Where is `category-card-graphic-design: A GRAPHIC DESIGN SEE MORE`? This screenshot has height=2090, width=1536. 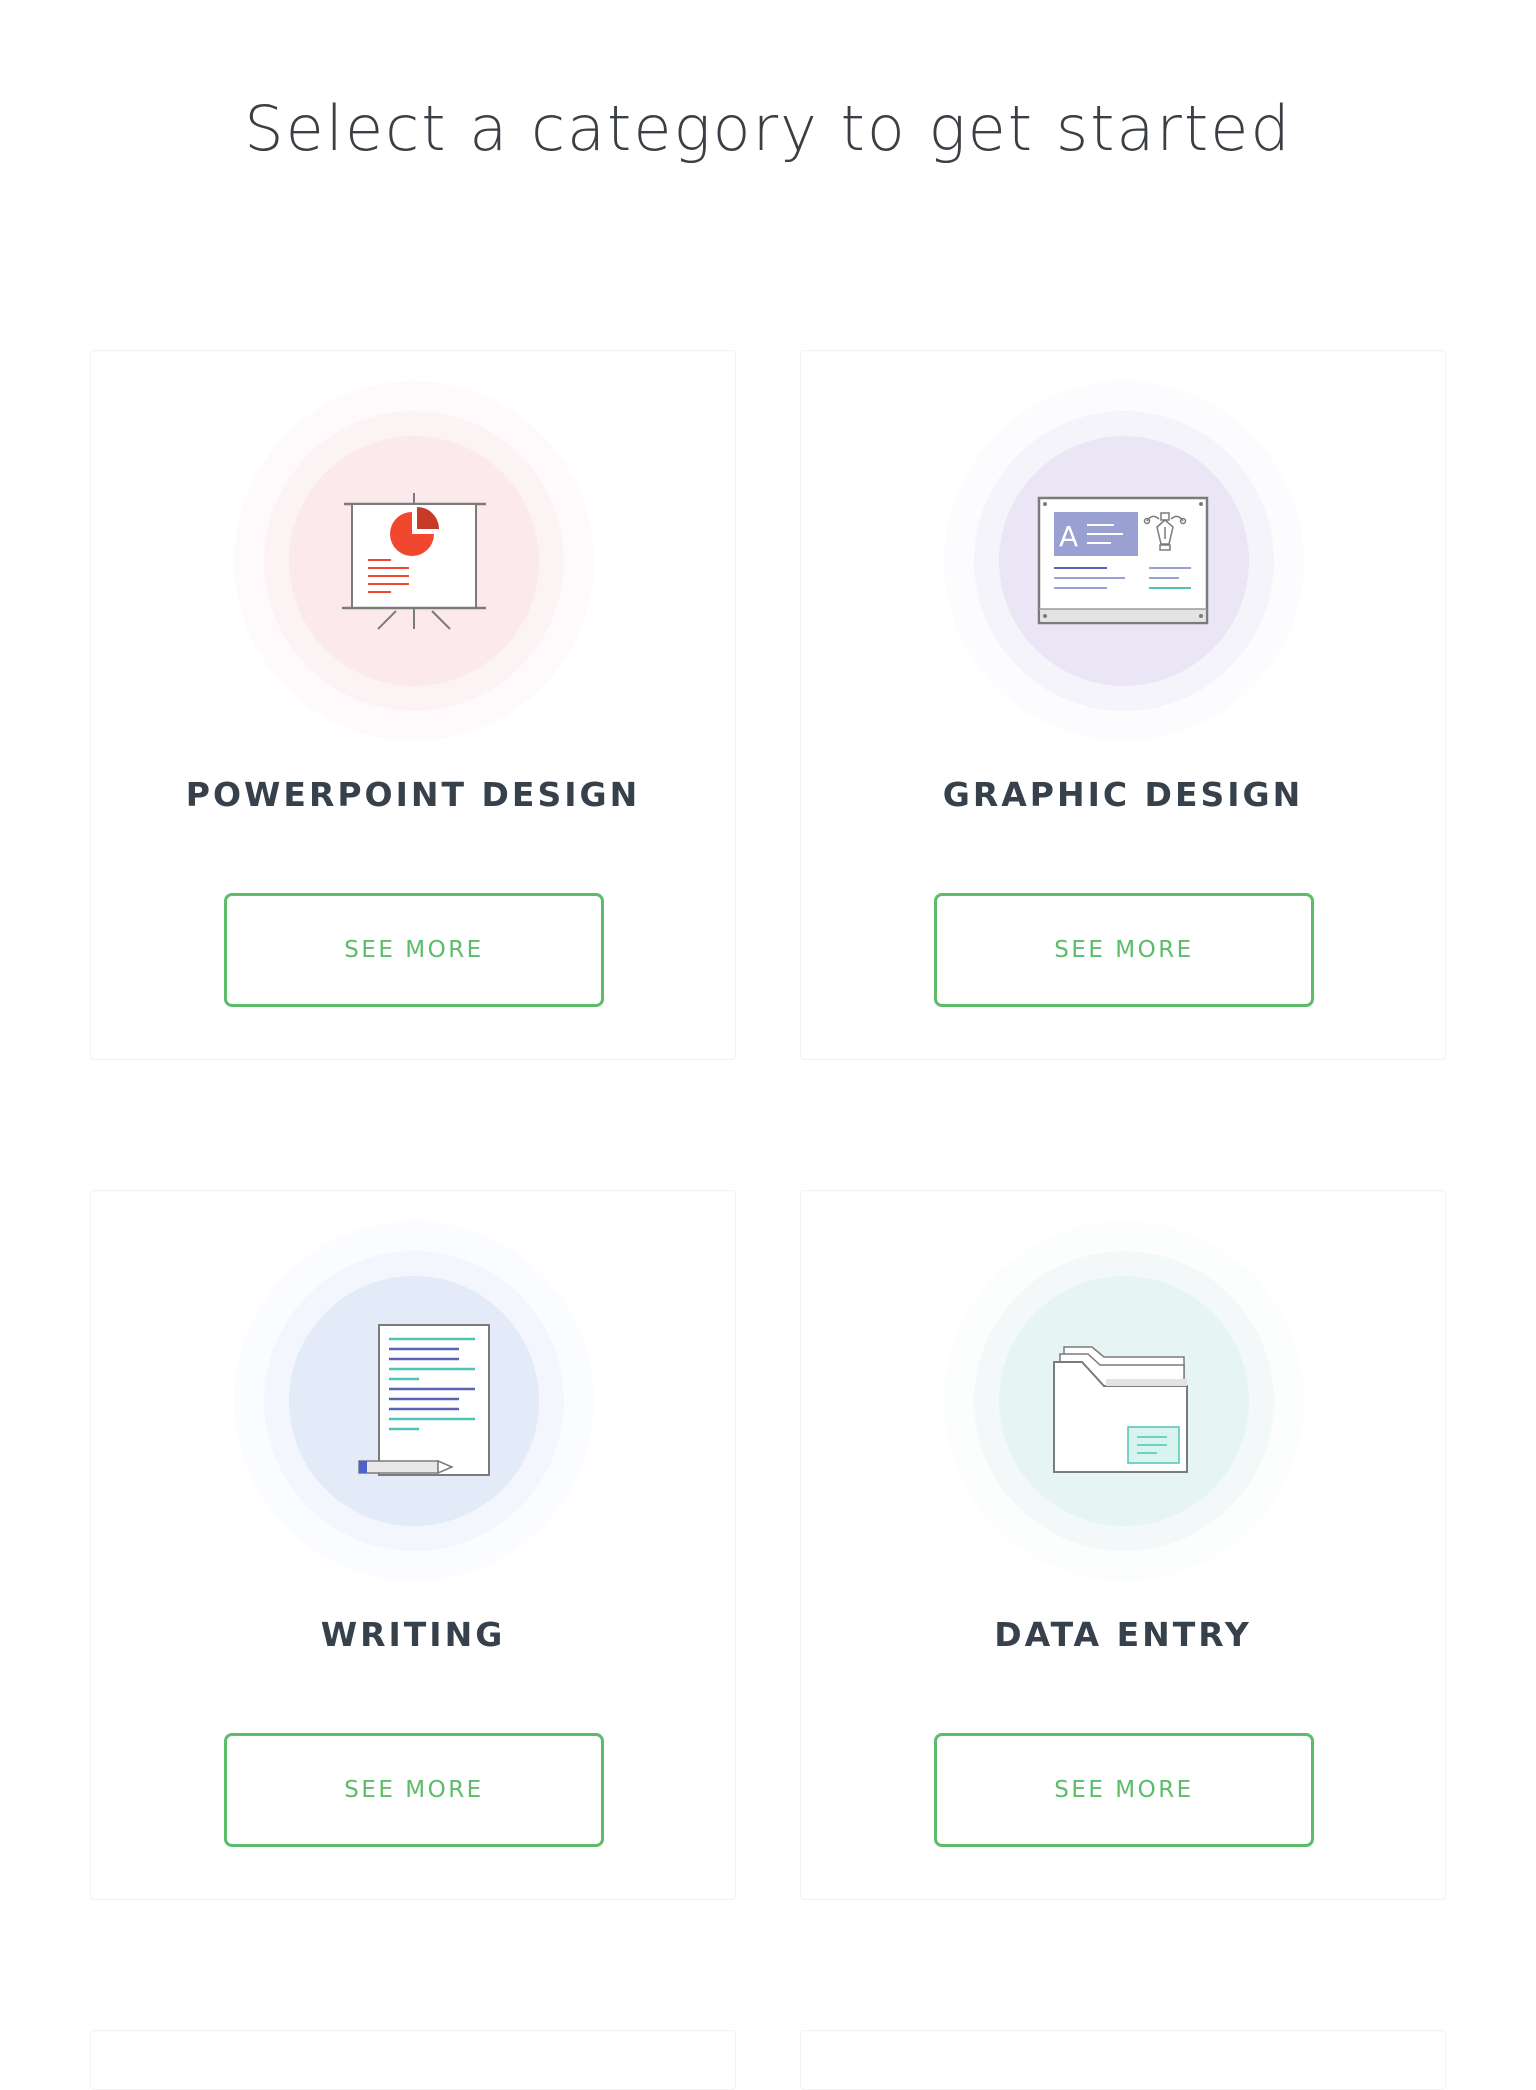 category-card-graphic-design: A GRAPHIC DESIGN SEE MORE is located at coordinates (1123, 705).